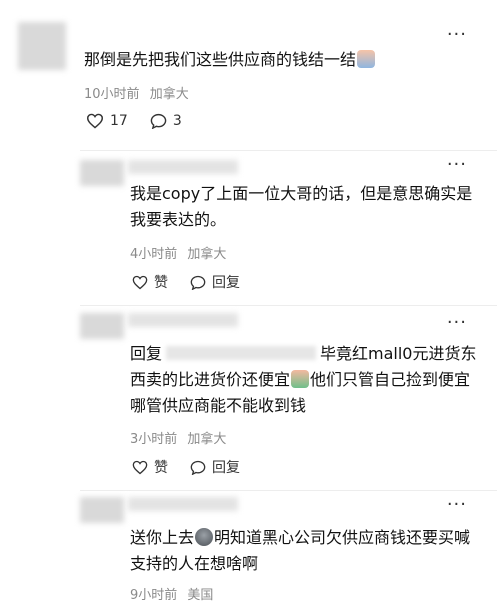 Image resolution: width=497 pixels, height=615 pixels. I want to click on comment-meta: 3小时前 加拿大, so click(178, 437).